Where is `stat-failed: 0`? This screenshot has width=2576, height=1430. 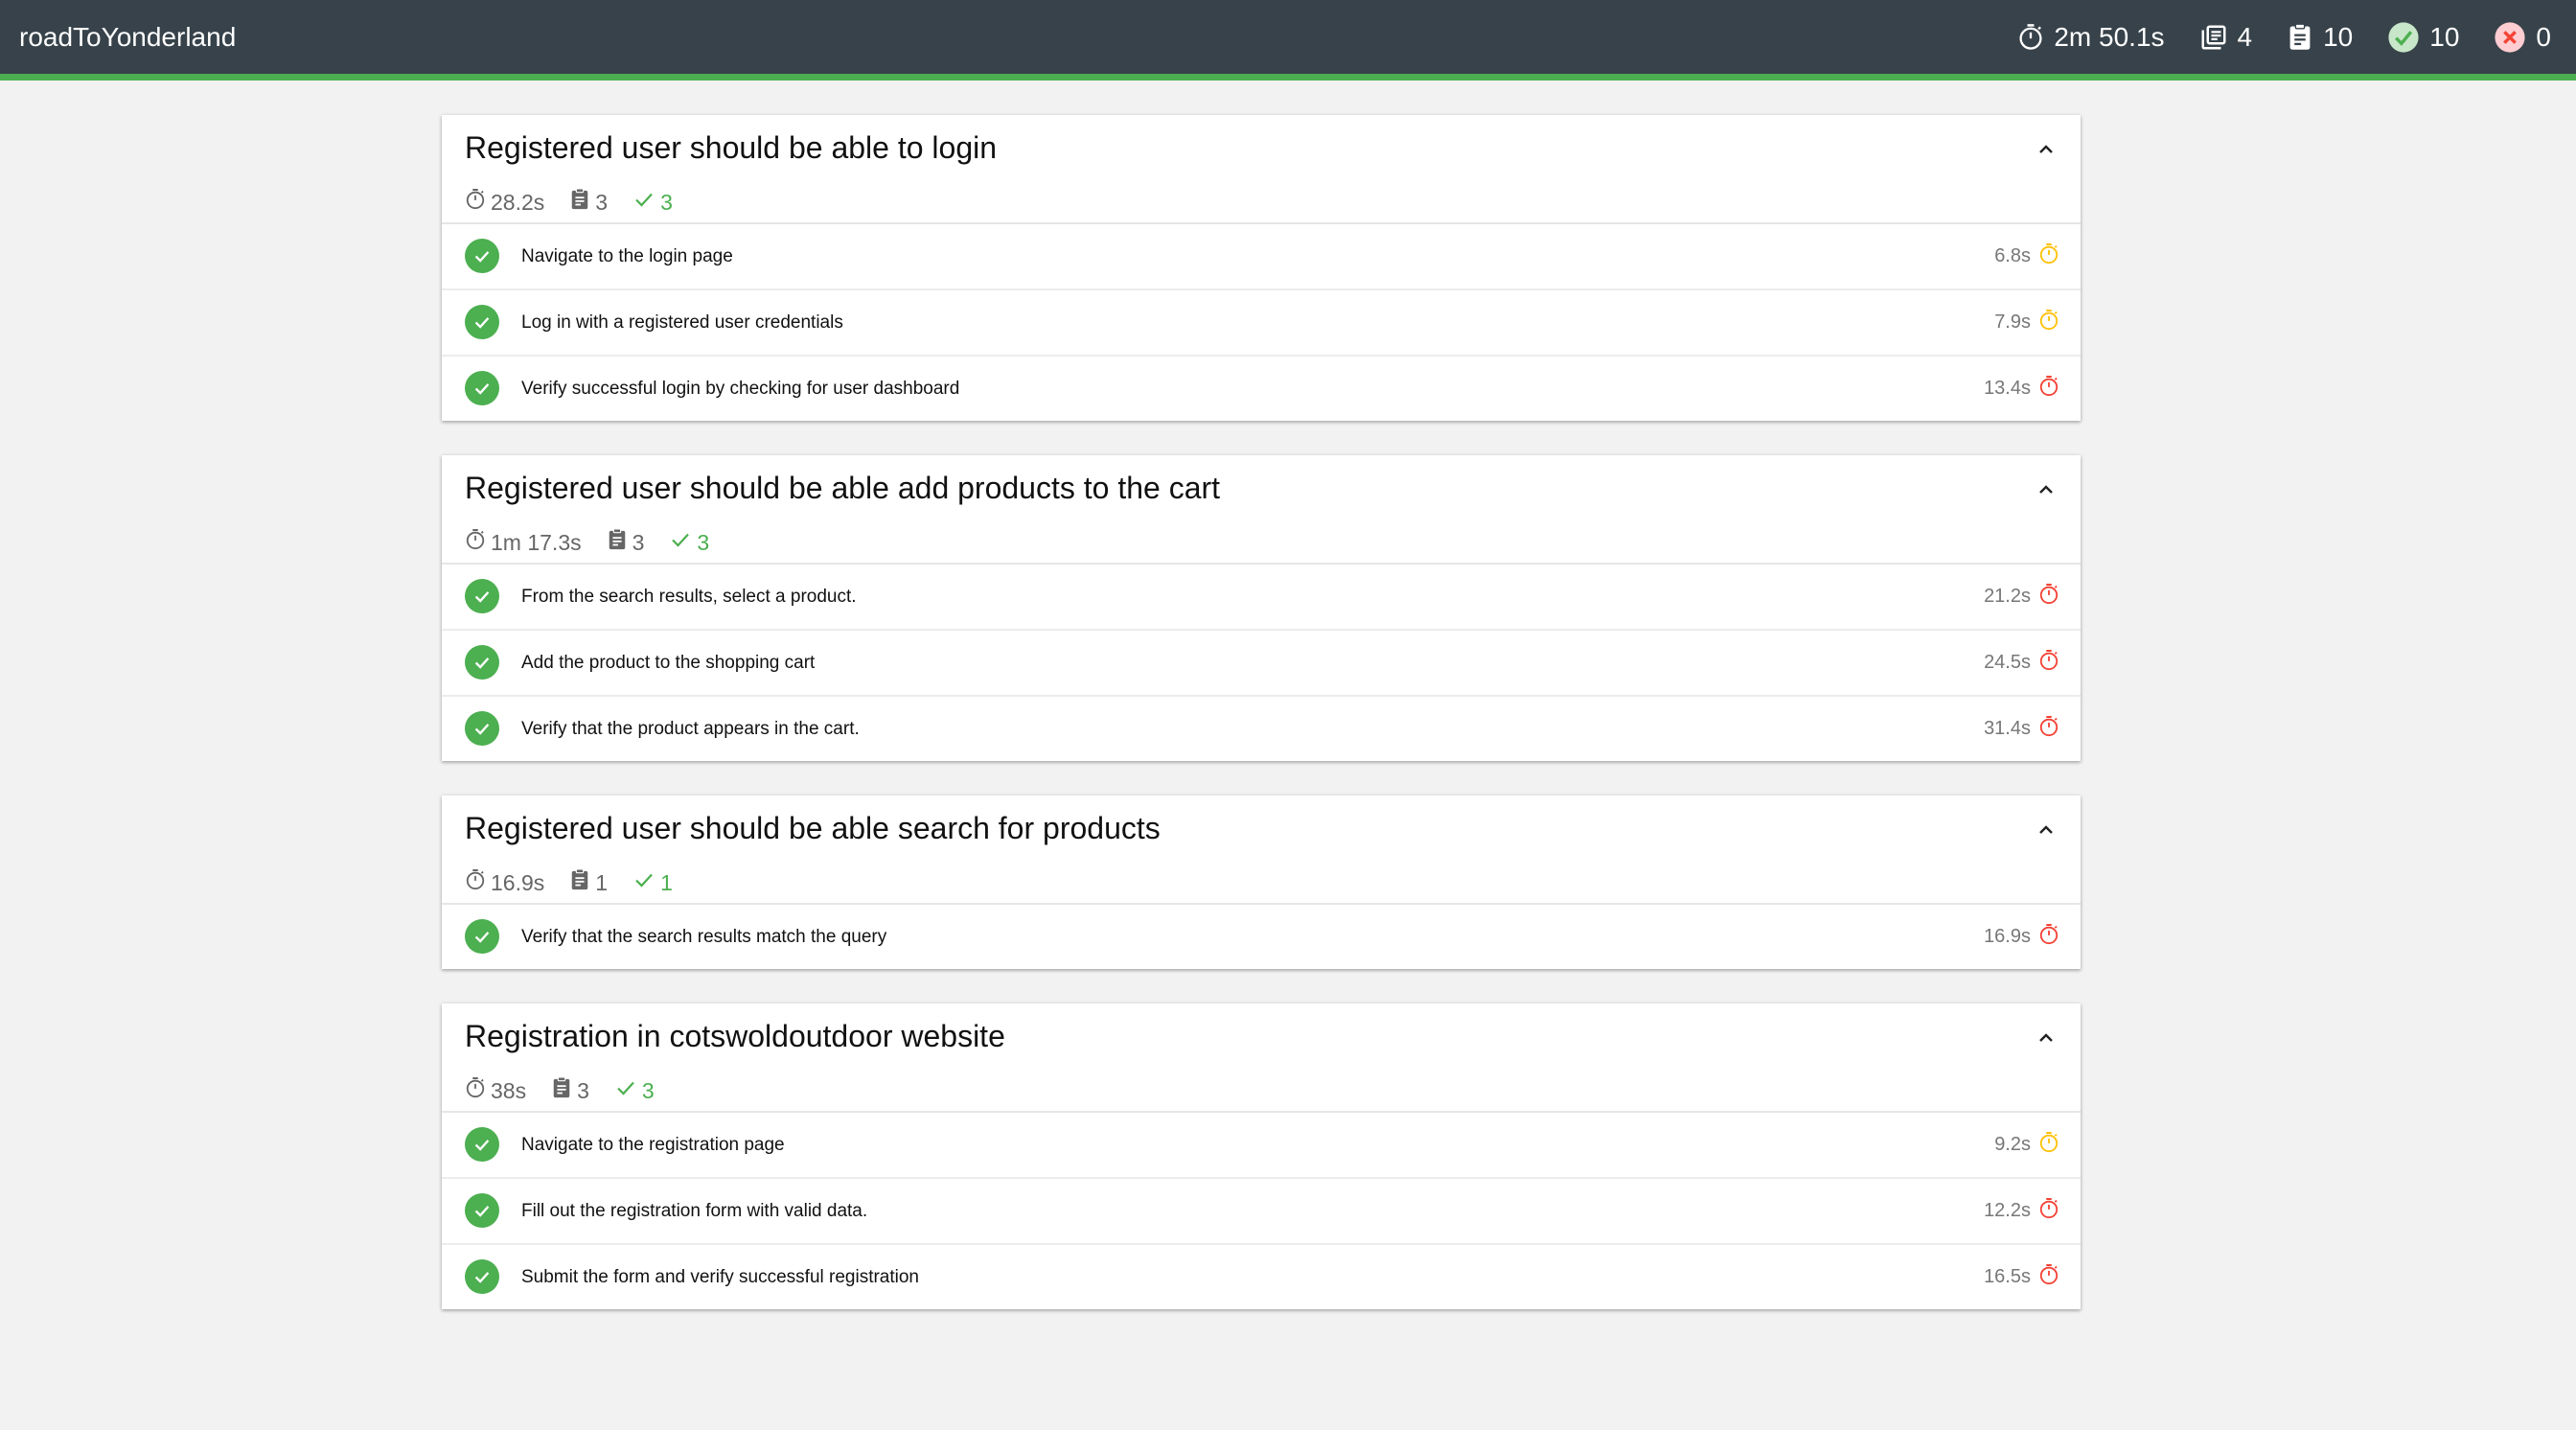
stat-failed: 0 is located at coordinates (2522, 37).